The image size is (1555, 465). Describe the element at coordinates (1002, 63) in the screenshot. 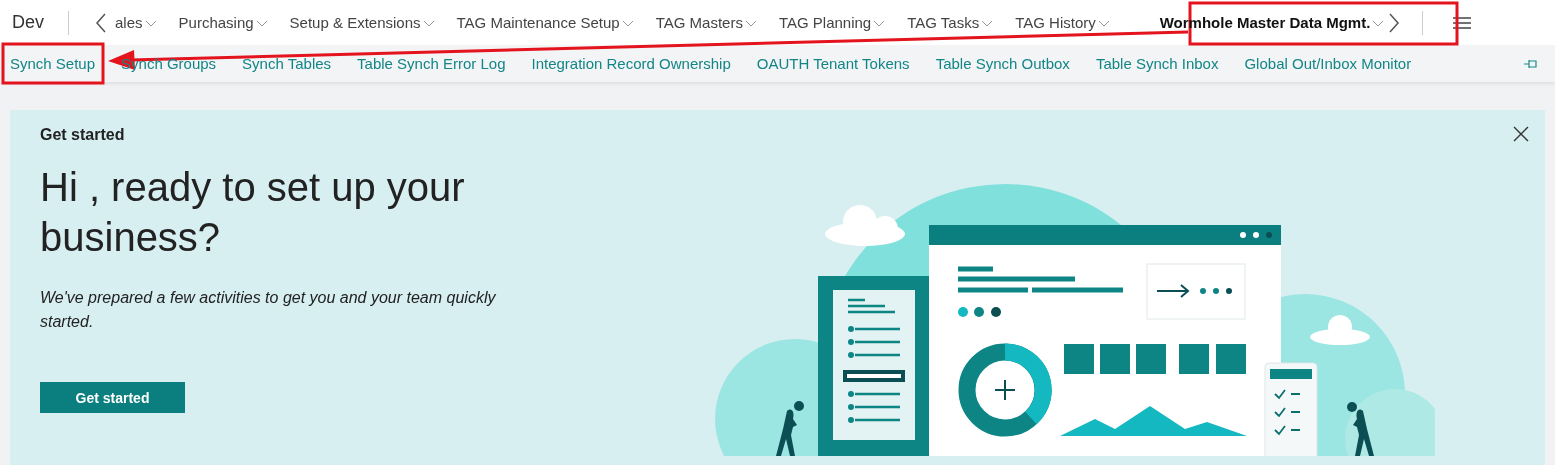

I see `action-link: Table Synch Outbox` at that location.